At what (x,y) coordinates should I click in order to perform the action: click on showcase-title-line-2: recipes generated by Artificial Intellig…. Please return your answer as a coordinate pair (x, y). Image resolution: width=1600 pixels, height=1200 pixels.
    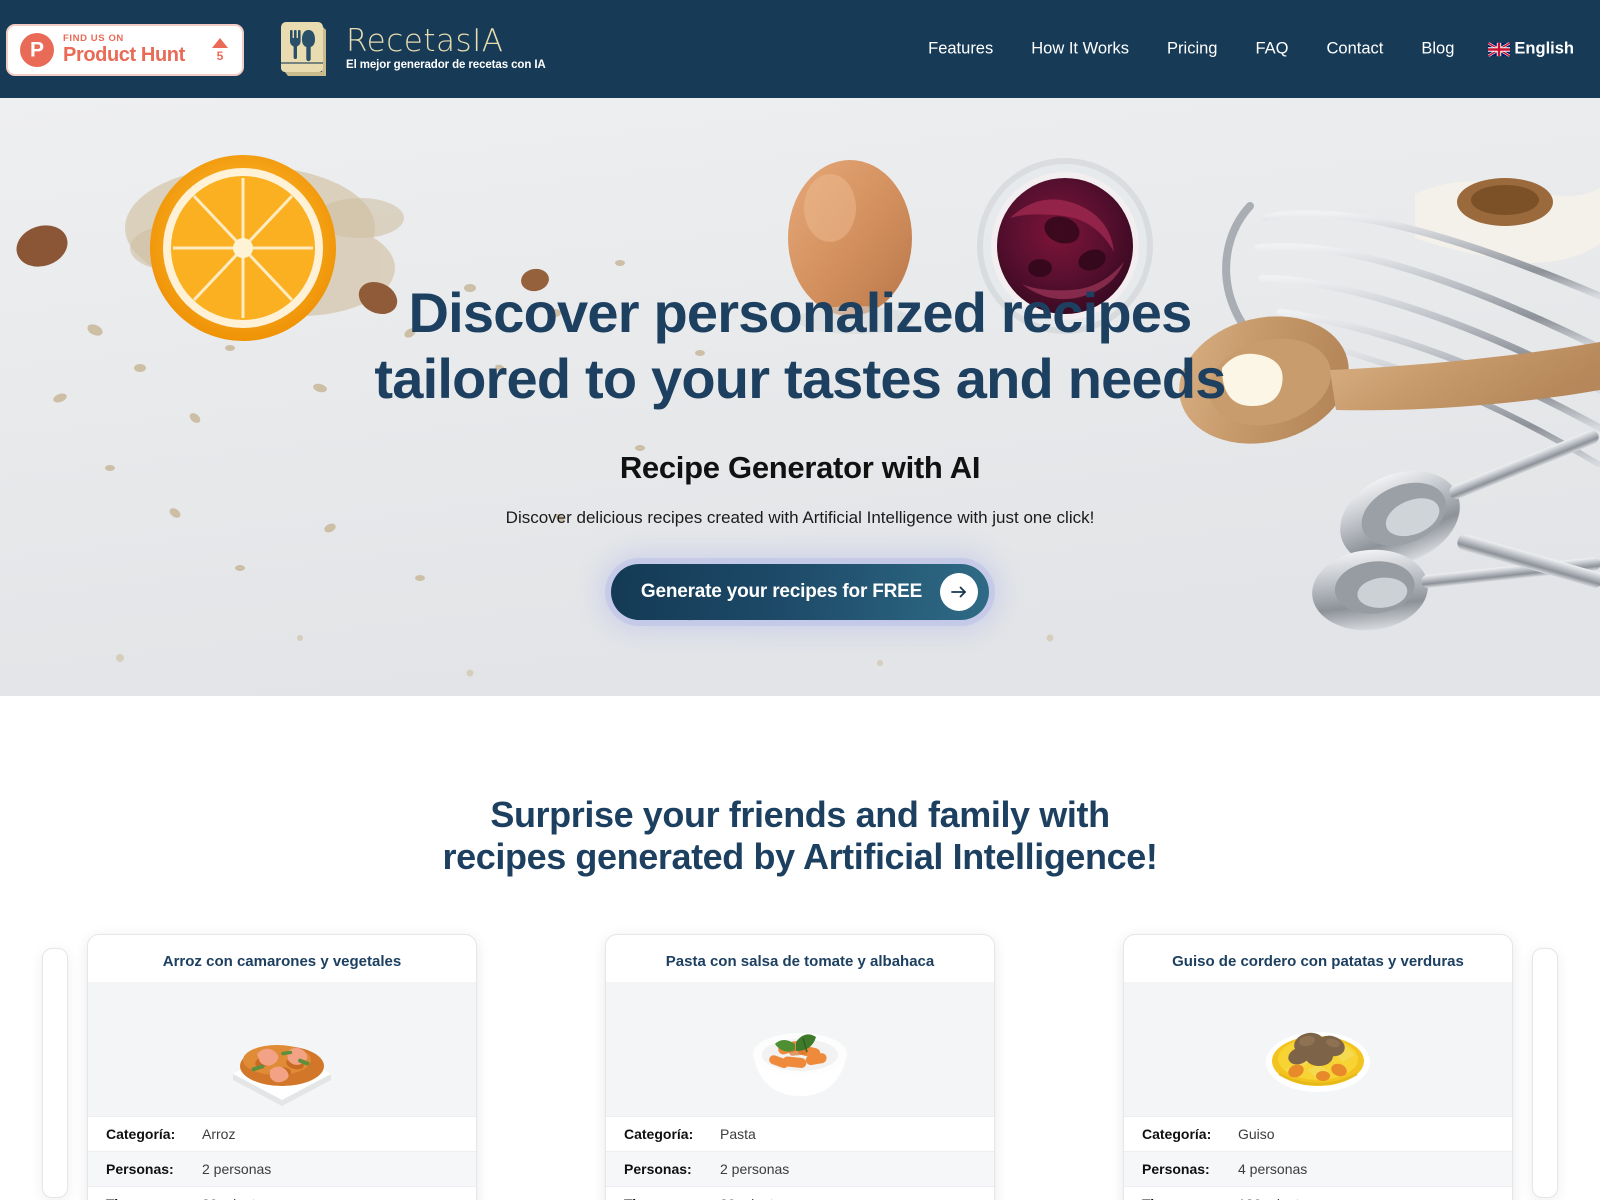
    Looking at the image, I should click on (800, 856).